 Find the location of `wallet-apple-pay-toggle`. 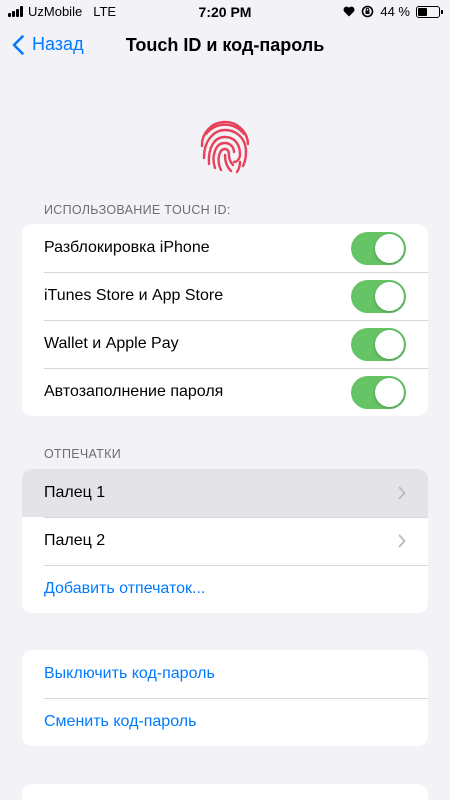

wallet-apple-pay-toggle is located at coordinates (378, 344).